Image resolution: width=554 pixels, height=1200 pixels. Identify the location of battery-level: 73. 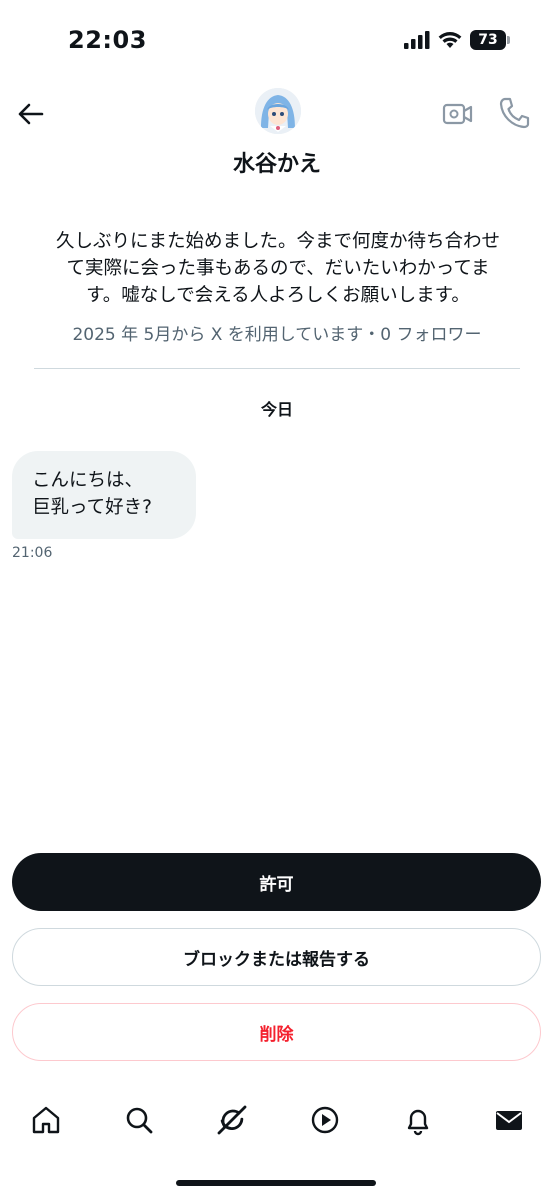
(488, 40).